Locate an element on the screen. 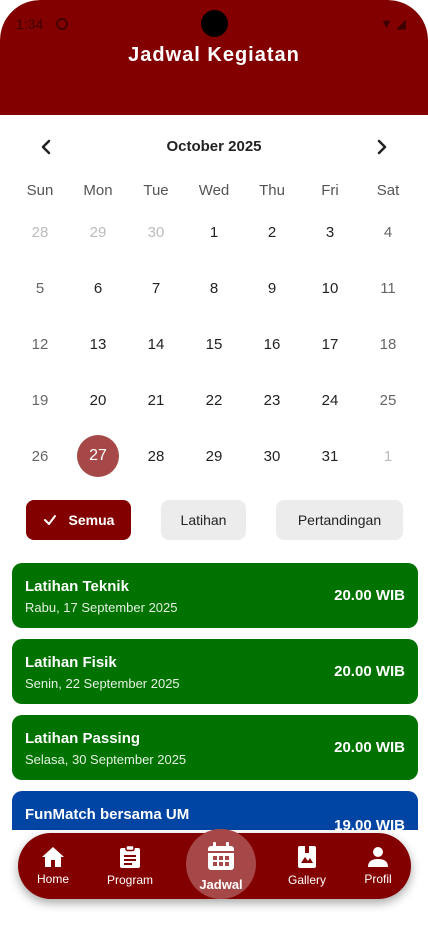  weekday-row: Sun Mon Tue Wed Thu Fri Sat is located at coordinates (214, 190).